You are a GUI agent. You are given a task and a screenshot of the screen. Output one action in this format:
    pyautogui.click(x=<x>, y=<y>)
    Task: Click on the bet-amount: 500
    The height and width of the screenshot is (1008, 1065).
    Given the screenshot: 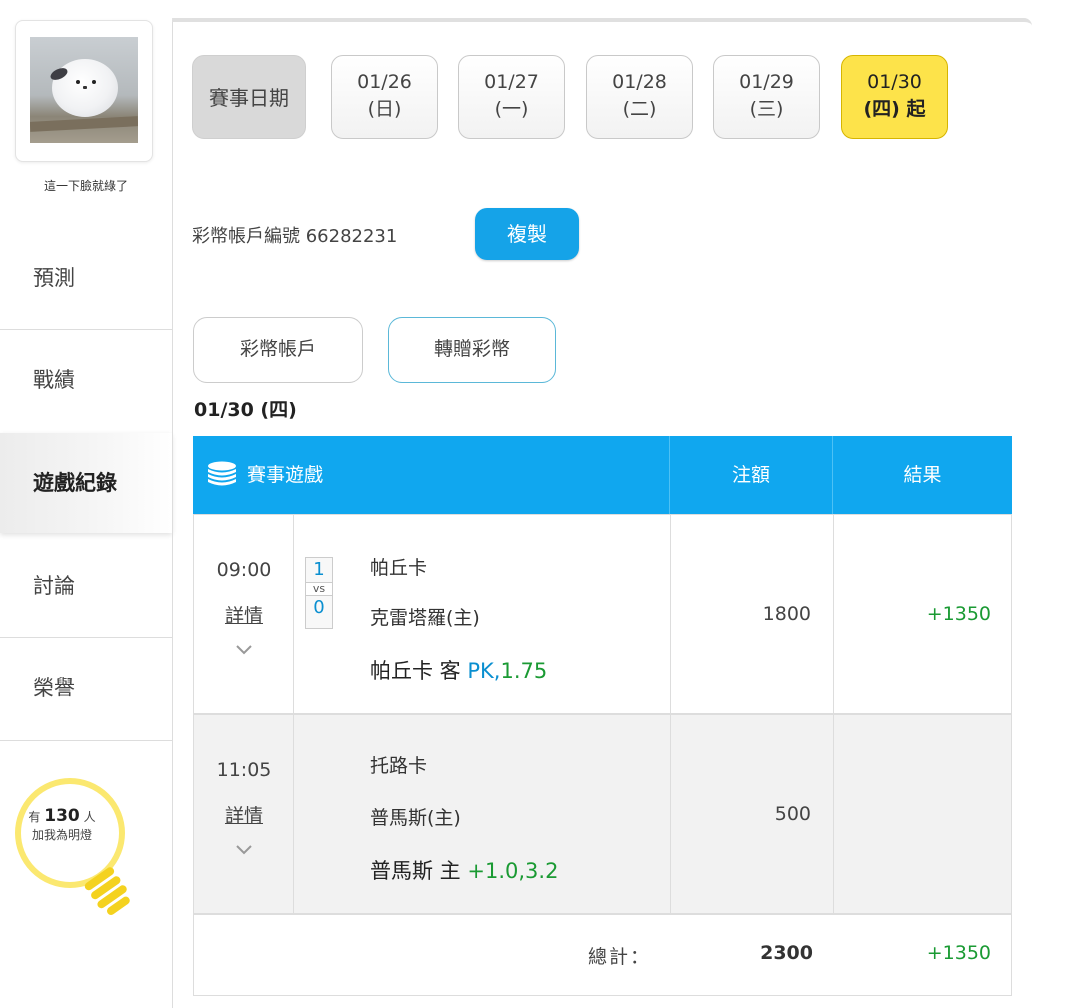 What is the action you would take?
    pyautogui.click(x=792, y=814)
    